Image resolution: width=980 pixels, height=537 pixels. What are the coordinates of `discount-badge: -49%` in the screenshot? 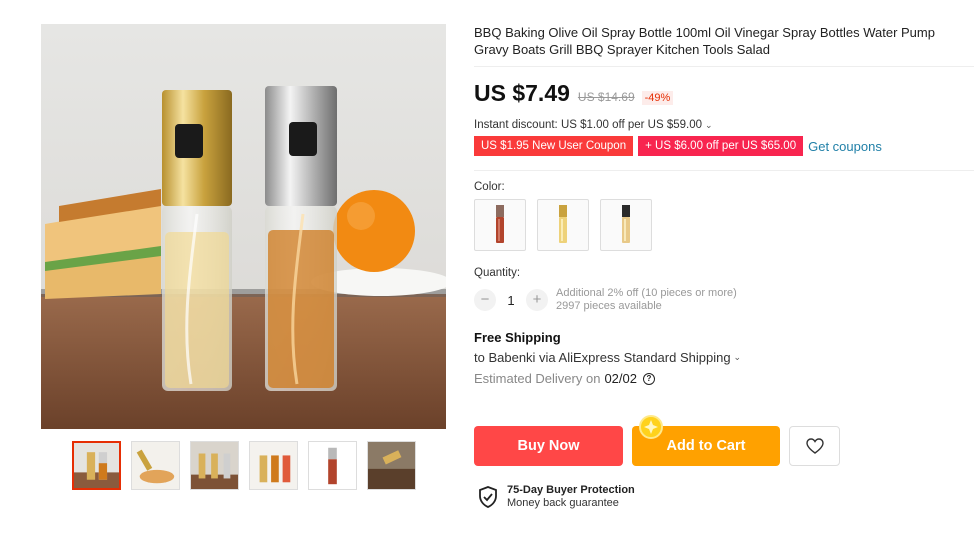 It's located at (657, 98).